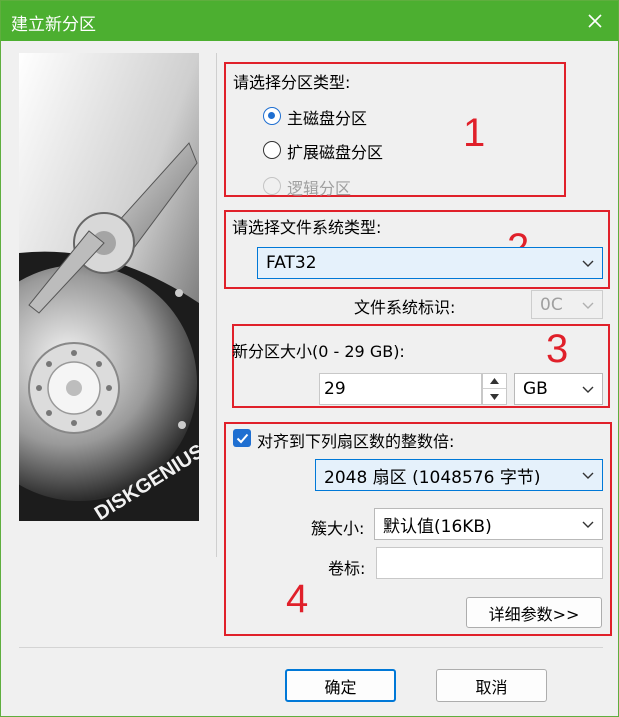 The height and width of the screenshot is (717, 619). Describe the element at coordinates (335, 389) in the screenshot. I see `partition-size-value: 29` at that location.